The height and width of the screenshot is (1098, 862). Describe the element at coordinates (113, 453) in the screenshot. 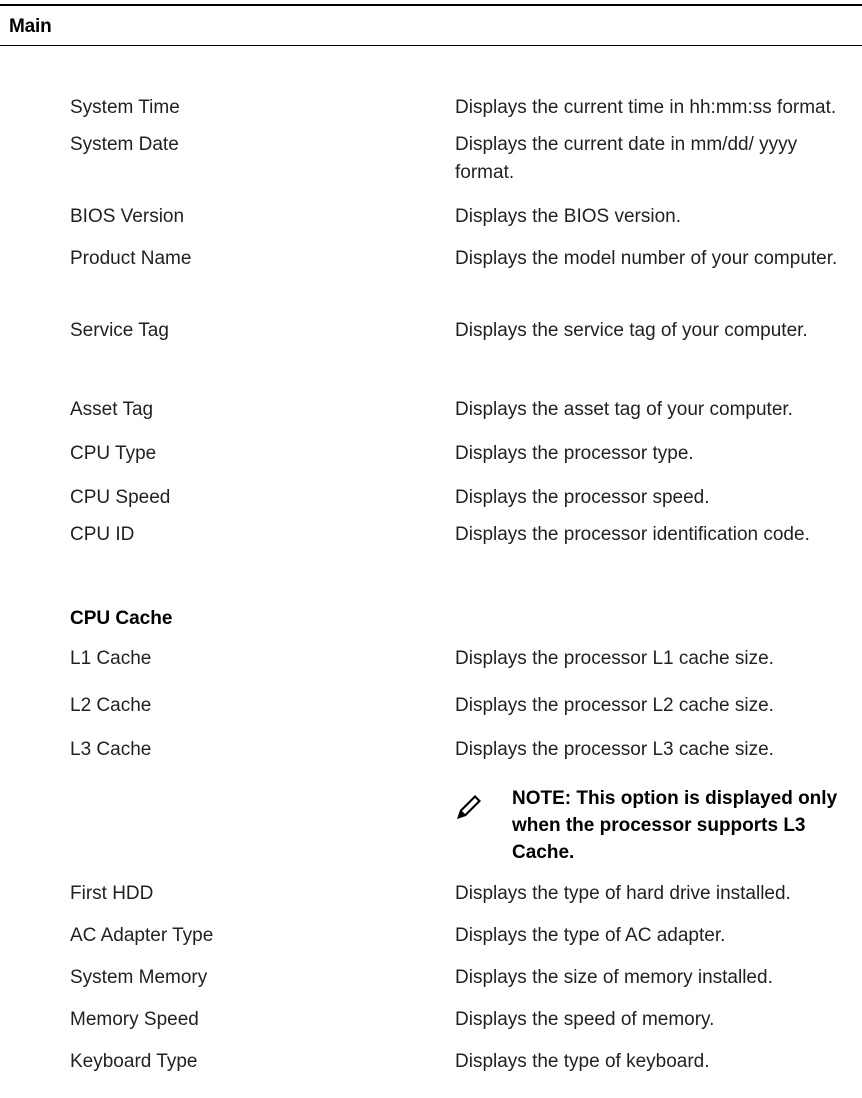

I see `option-label: CPU Type` at that location.